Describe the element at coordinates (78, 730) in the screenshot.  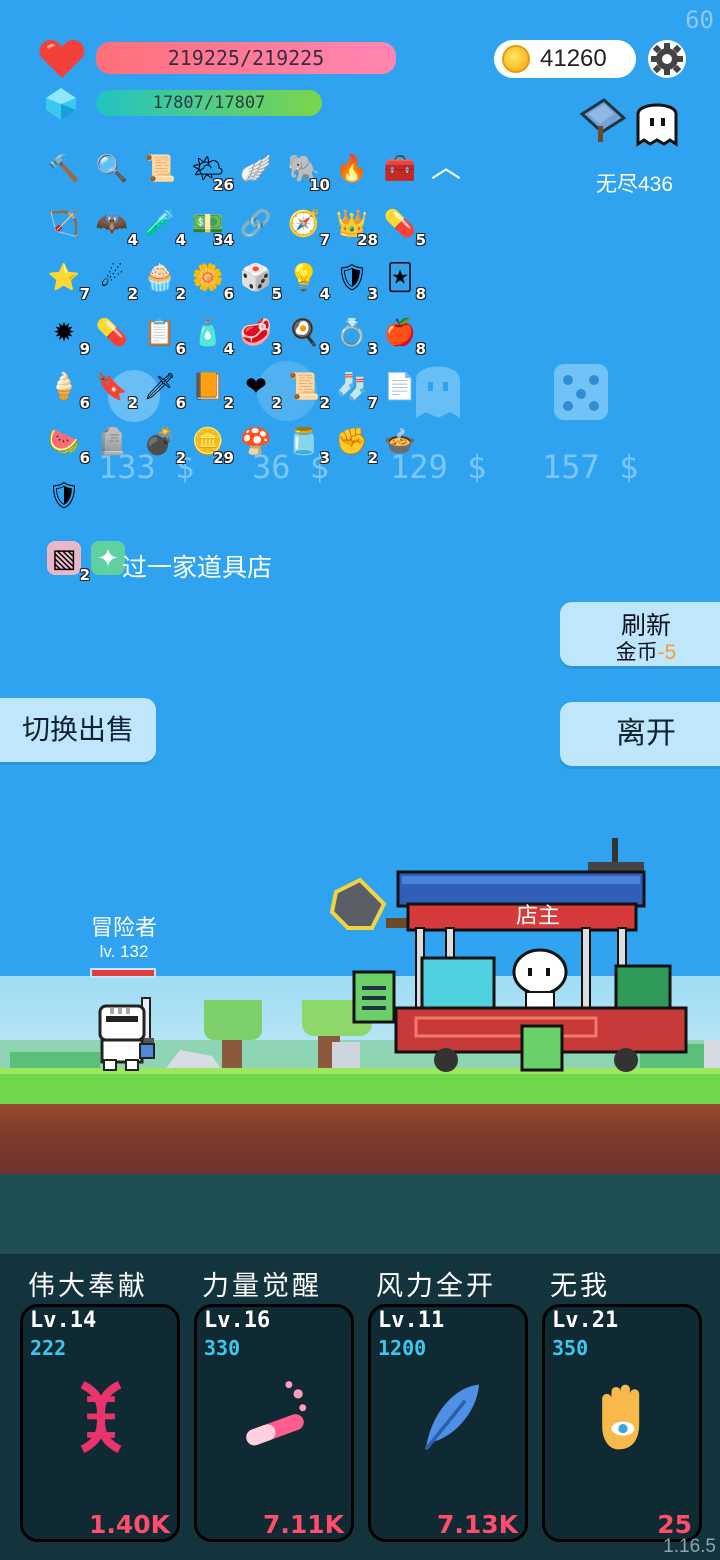
I see `toggle-sell-button: 切换出售` at that location.